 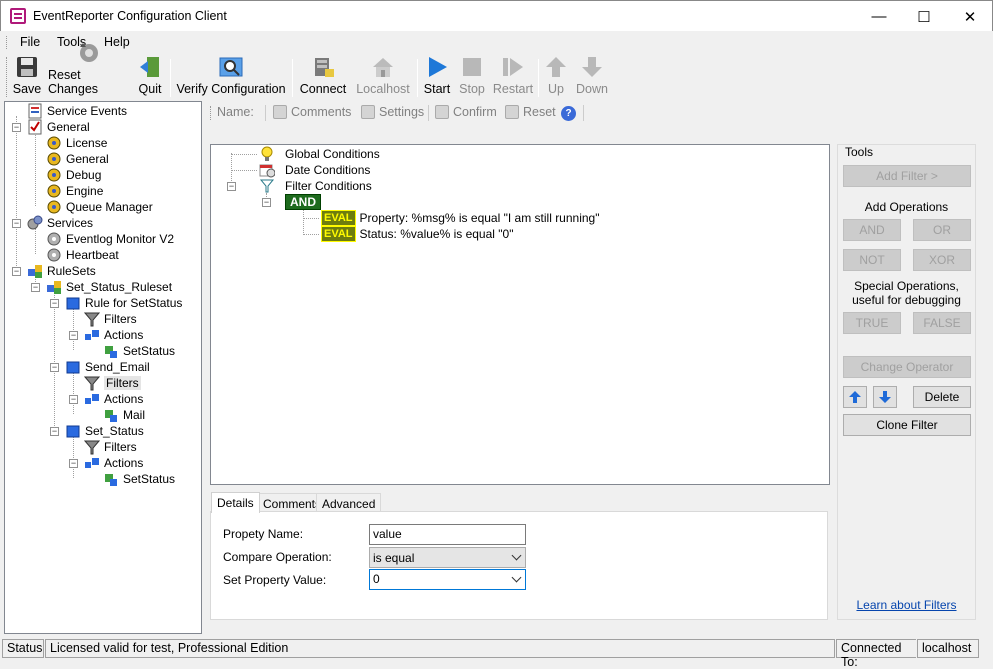 What do you see at coordinates (872, 323) in the screenshot?
I see `true-button: TRUE` at bounding box center [872, 323].